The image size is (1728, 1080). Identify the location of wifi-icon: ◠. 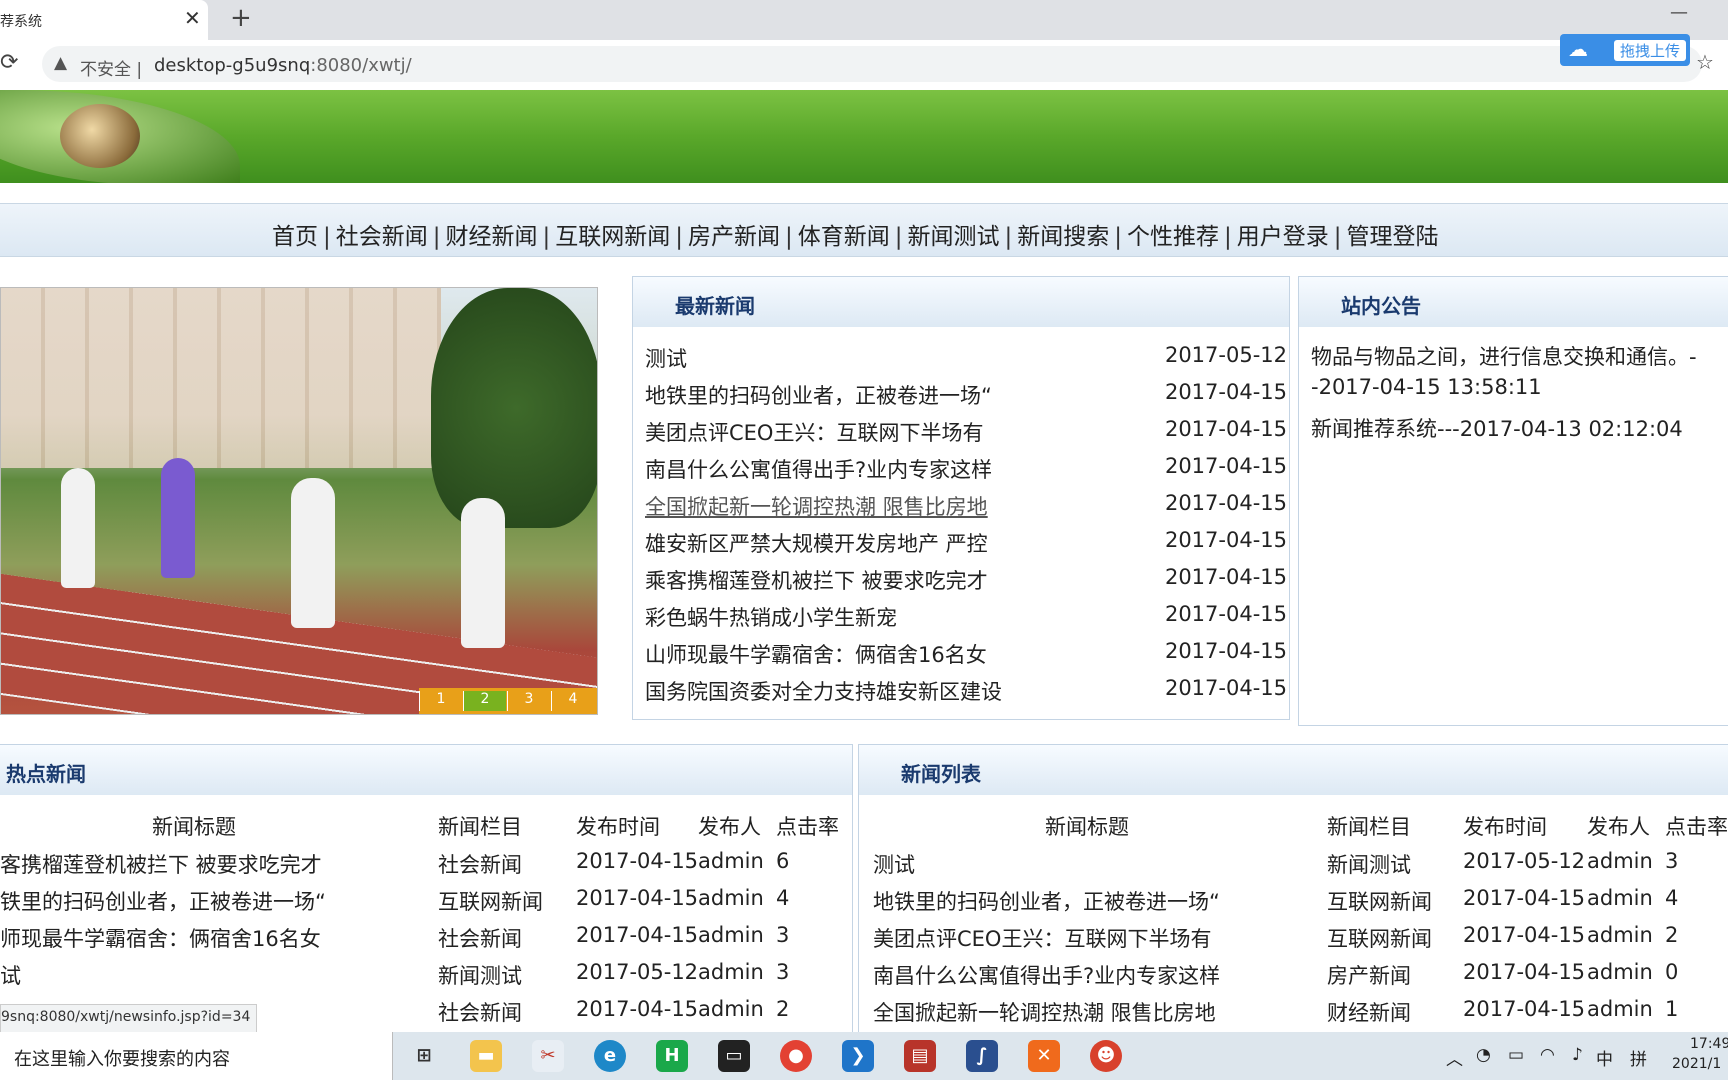
(1547, 1055).